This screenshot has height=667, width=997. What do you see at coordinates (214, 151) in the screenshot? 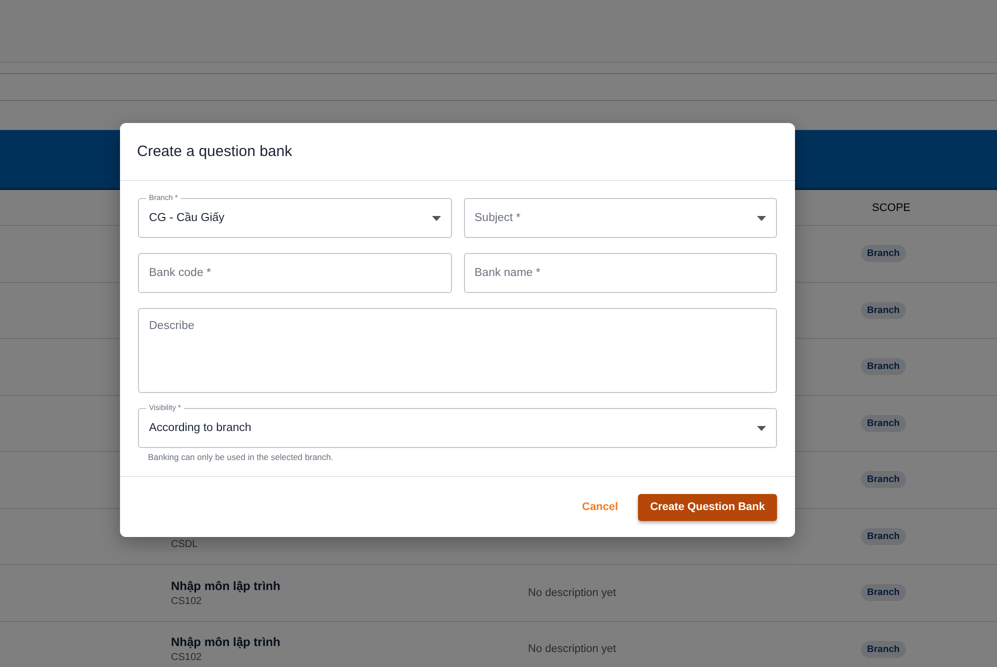
I see `dialog-title: Create a question bank` at bounding box center [214, 151].